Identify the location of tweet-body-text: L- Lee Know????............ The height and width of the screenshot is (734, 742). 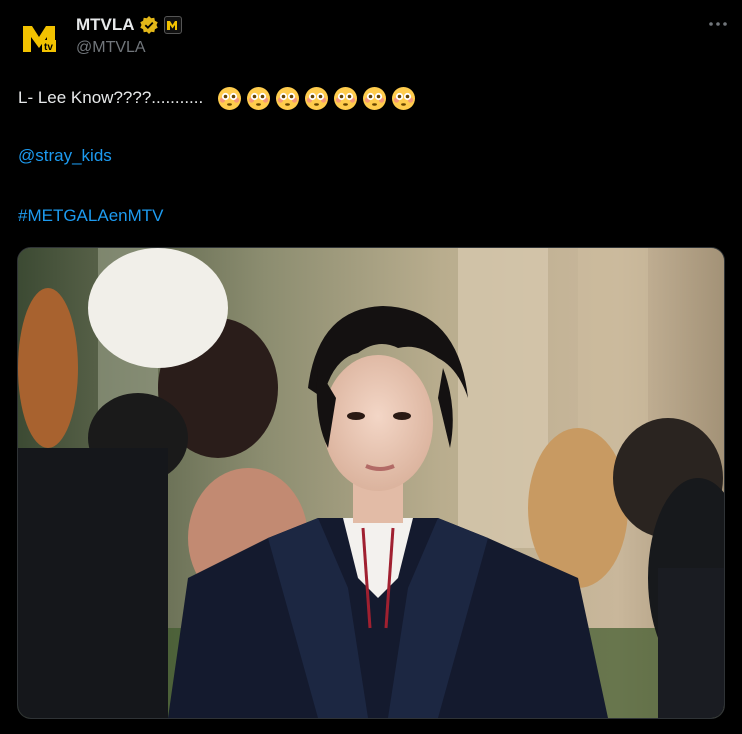
(111, 97).